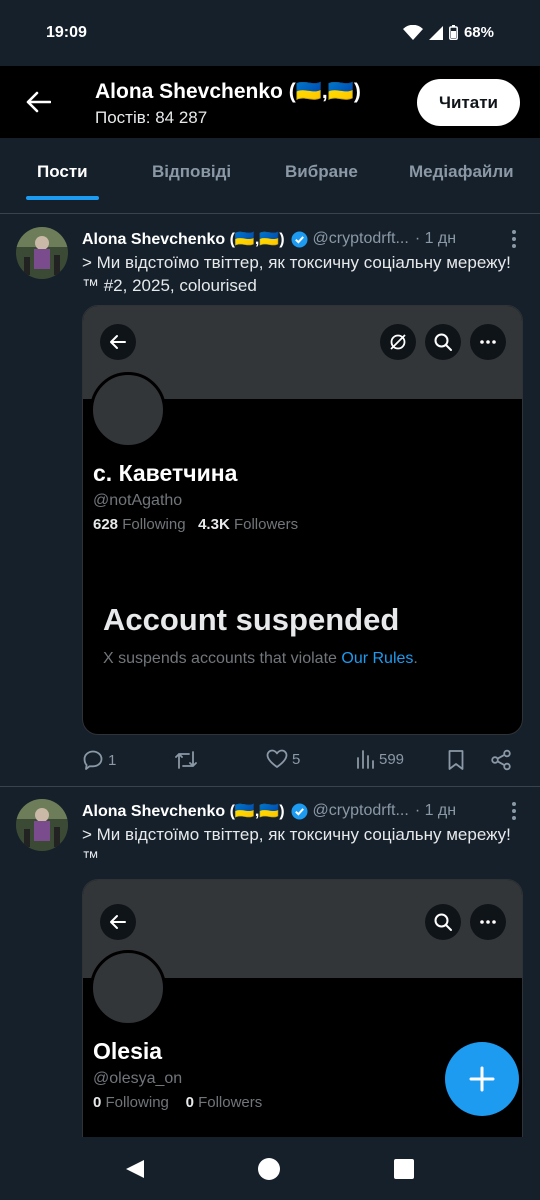  What do you see at coordinates (468, 102) in the screenshot?
I see `follow-button: Читати` at bounding box center [468, 102].